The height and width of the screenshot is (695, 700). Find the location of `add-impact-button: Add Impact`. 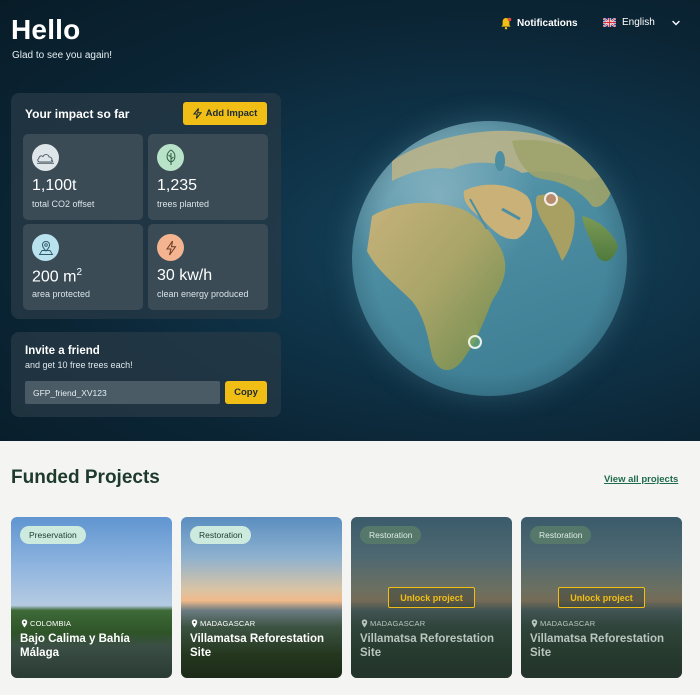

add-impact-button: Add Impact is located at coordinates (225, 113).